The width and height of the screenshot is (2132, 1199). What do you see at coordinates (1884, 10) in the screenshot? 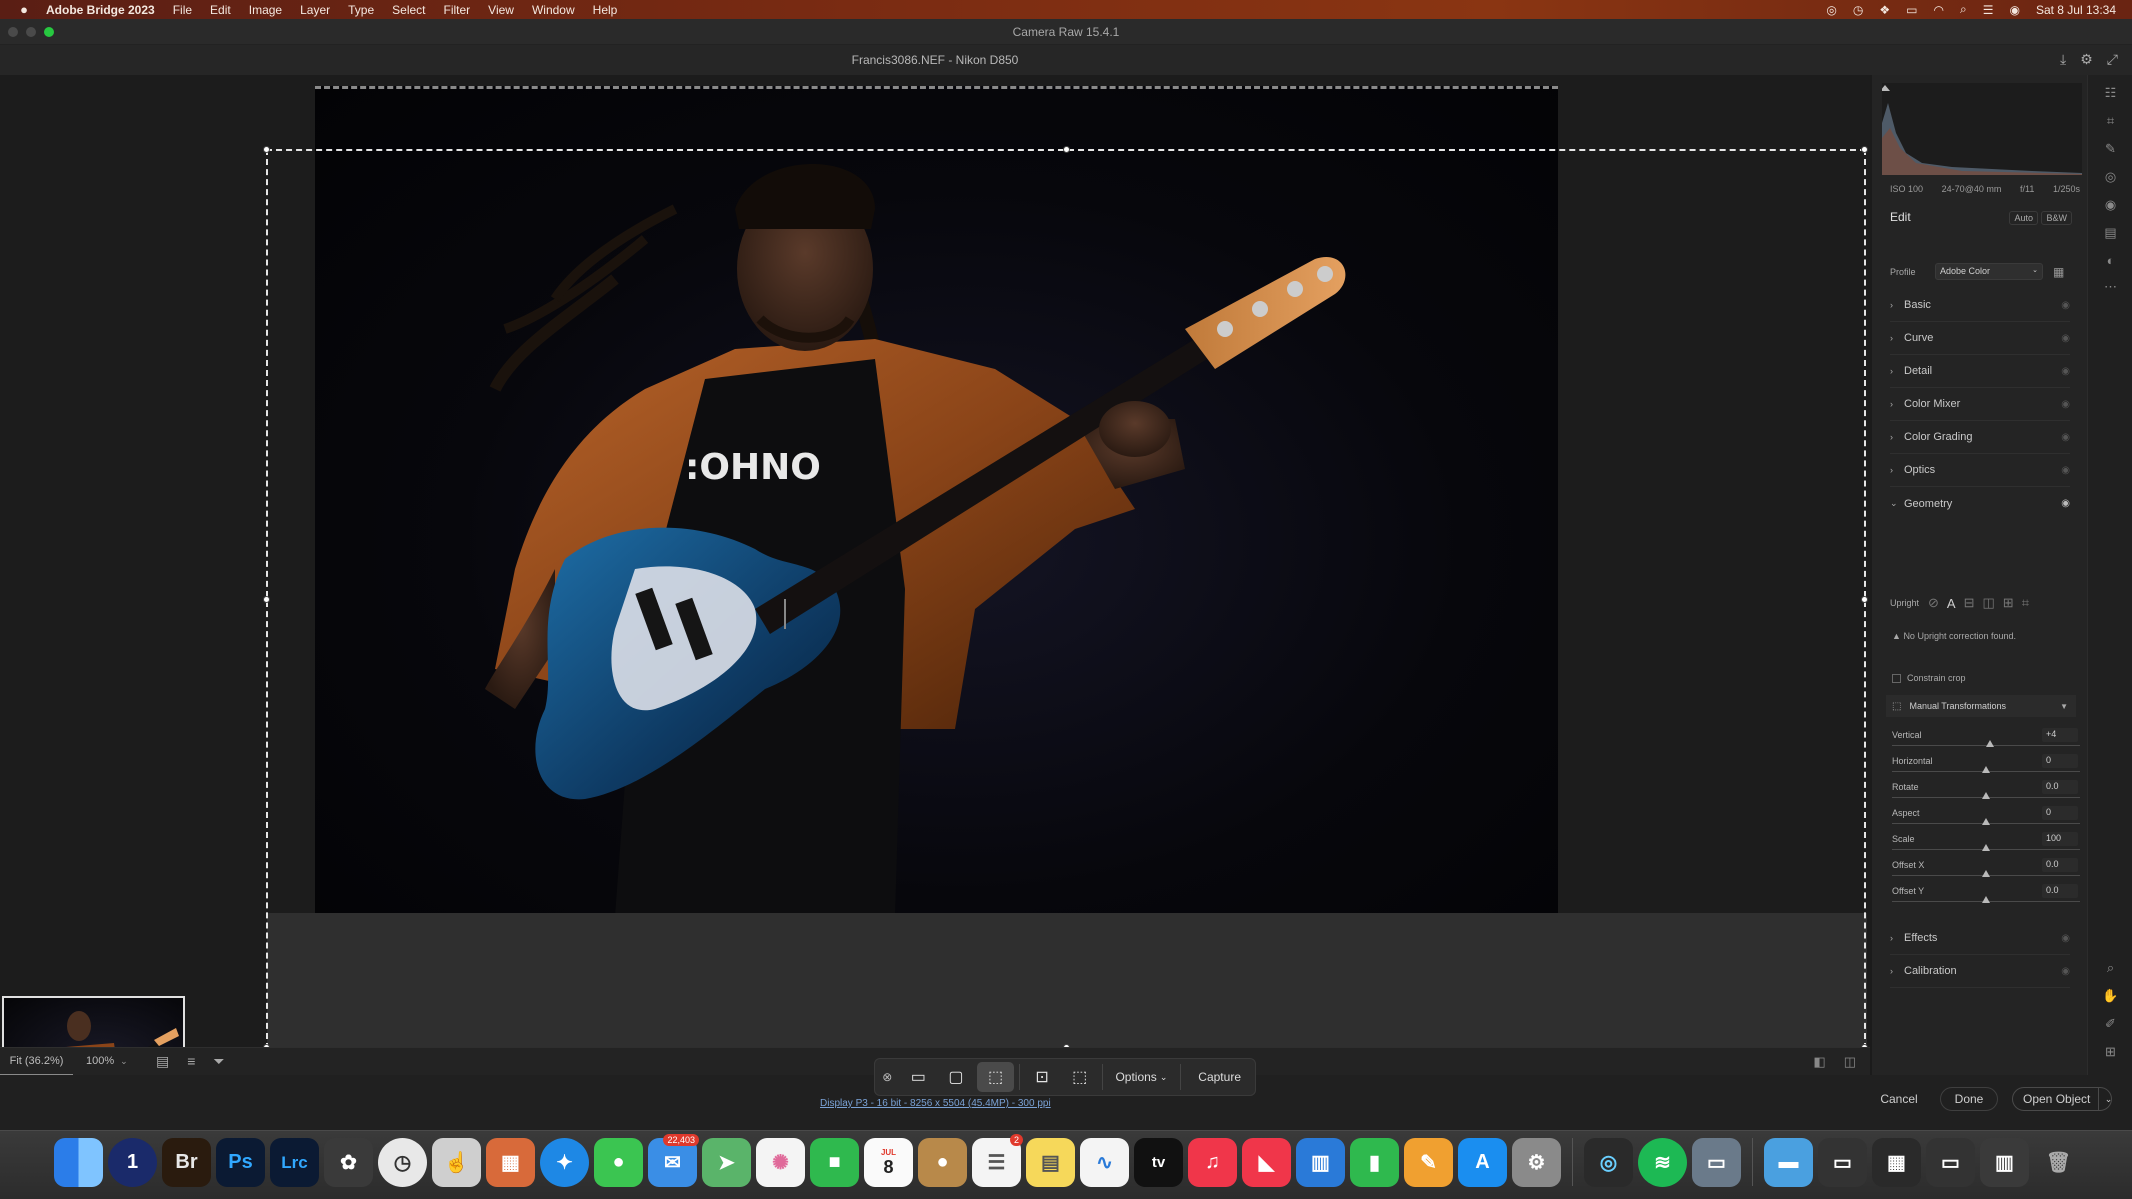
I see `dropbox-icon: ❖` at bounding box center [1884, 10].